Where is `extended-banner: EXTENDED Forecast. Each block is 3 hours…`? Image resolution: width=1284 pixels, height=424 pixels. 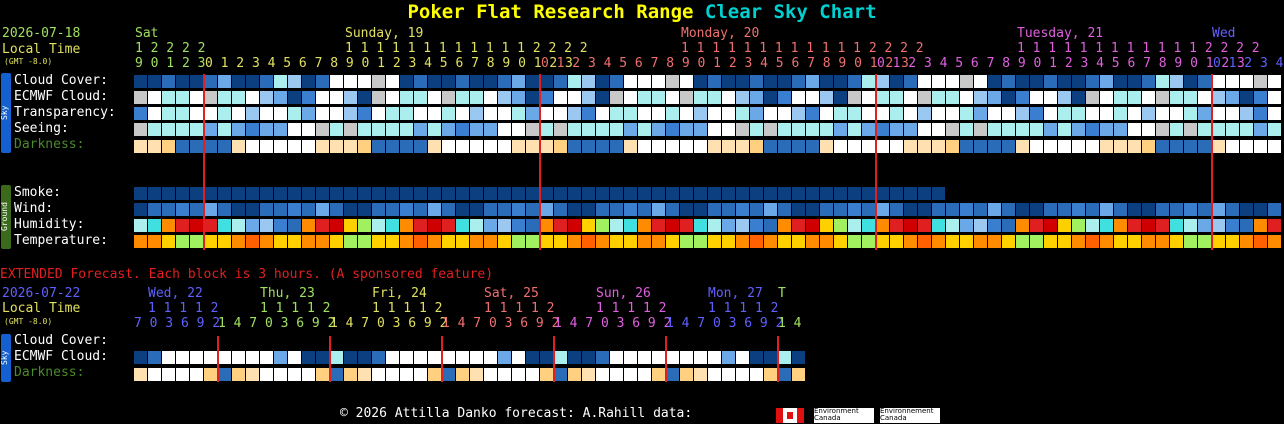 extended-banner: EXTENDED Forecast. Each block is 3 hours… is located at coordinates (246, 275).